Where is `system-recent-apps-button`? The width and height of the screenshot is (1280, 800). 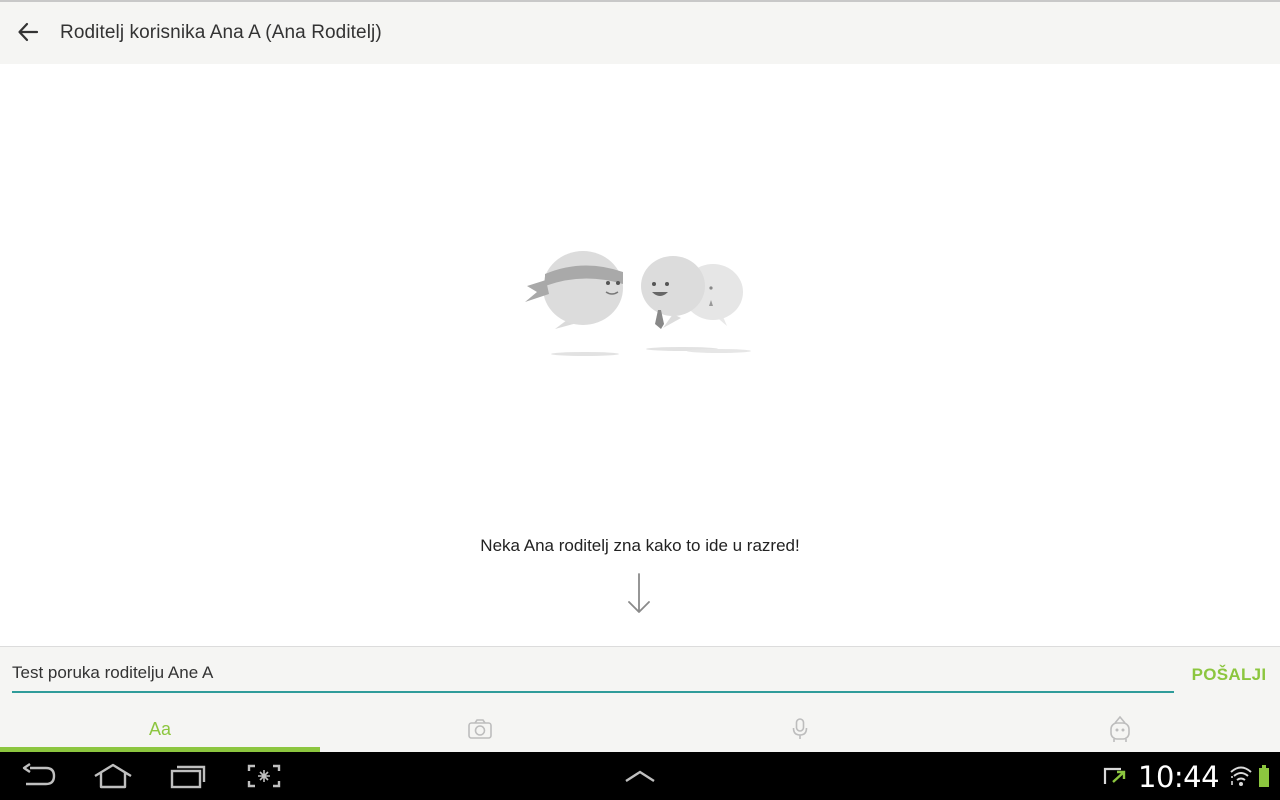
system-recent-apps-button is located at coordinates (188, 776).